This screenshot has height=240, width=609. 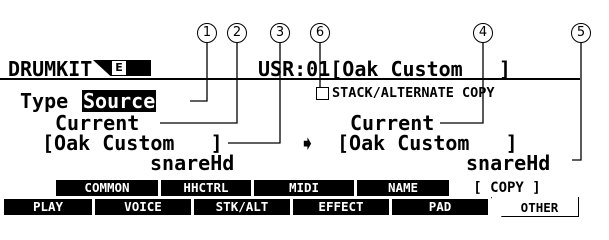 I want to click on tab-pad: PAD, so click(x=440, y=207).